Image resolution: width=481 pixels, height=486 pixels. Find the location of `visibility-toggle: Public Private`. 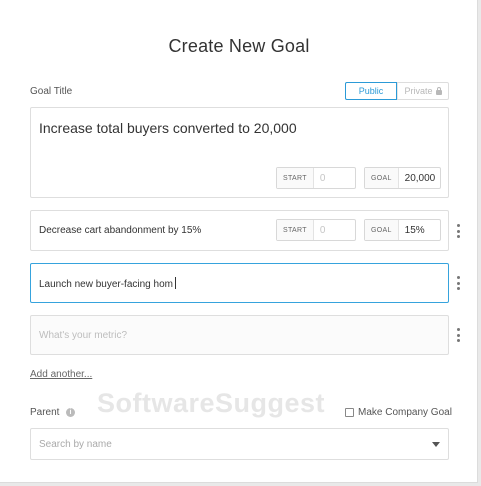

visibility-toggle: Public Private is located at coordinates (397, 91).